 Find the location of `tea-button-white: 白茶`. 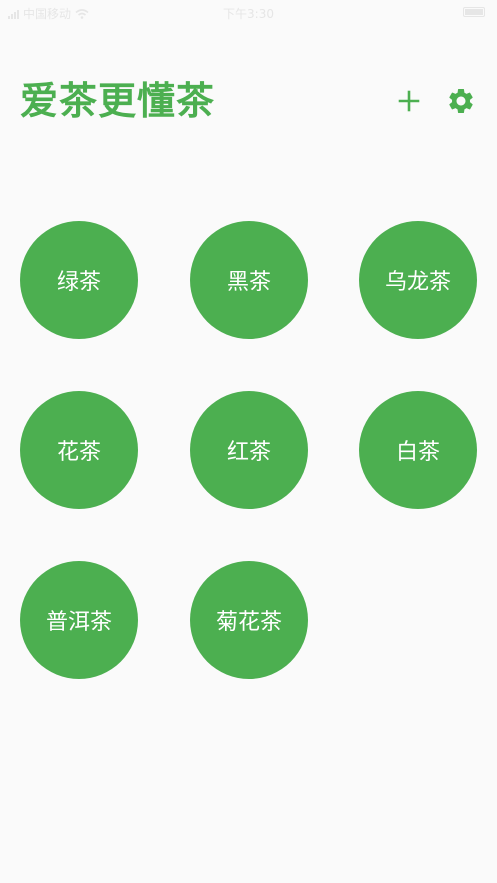

tea-button-white: 白茶 is located at coordinates (418, 450).